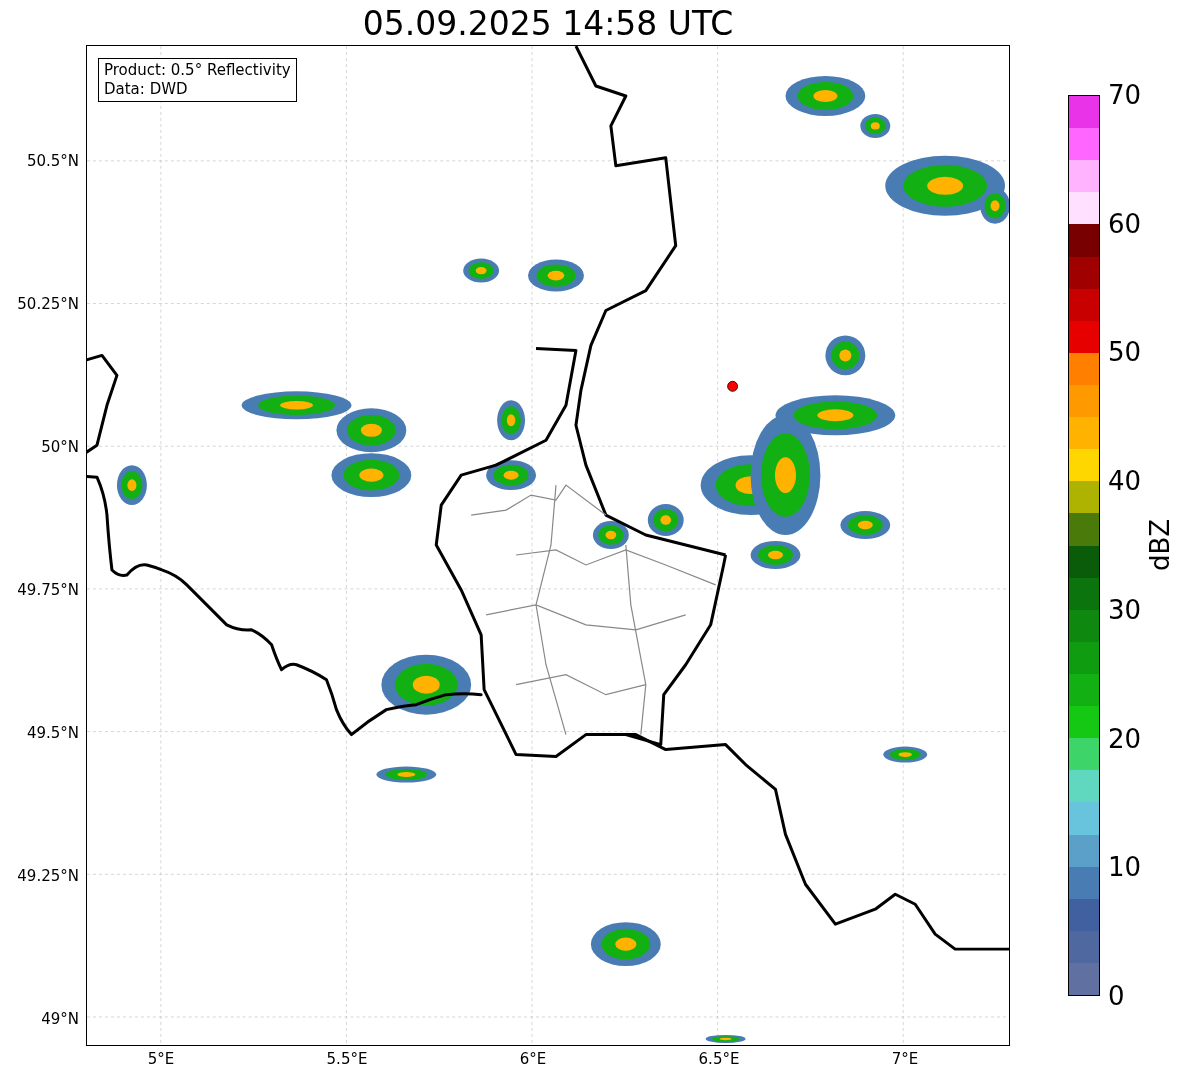 The image size is (1202, 1081). Describe the element at coordinates (48, 304) in the screenshot. I see `tick-label: 50.25°N` at that location.